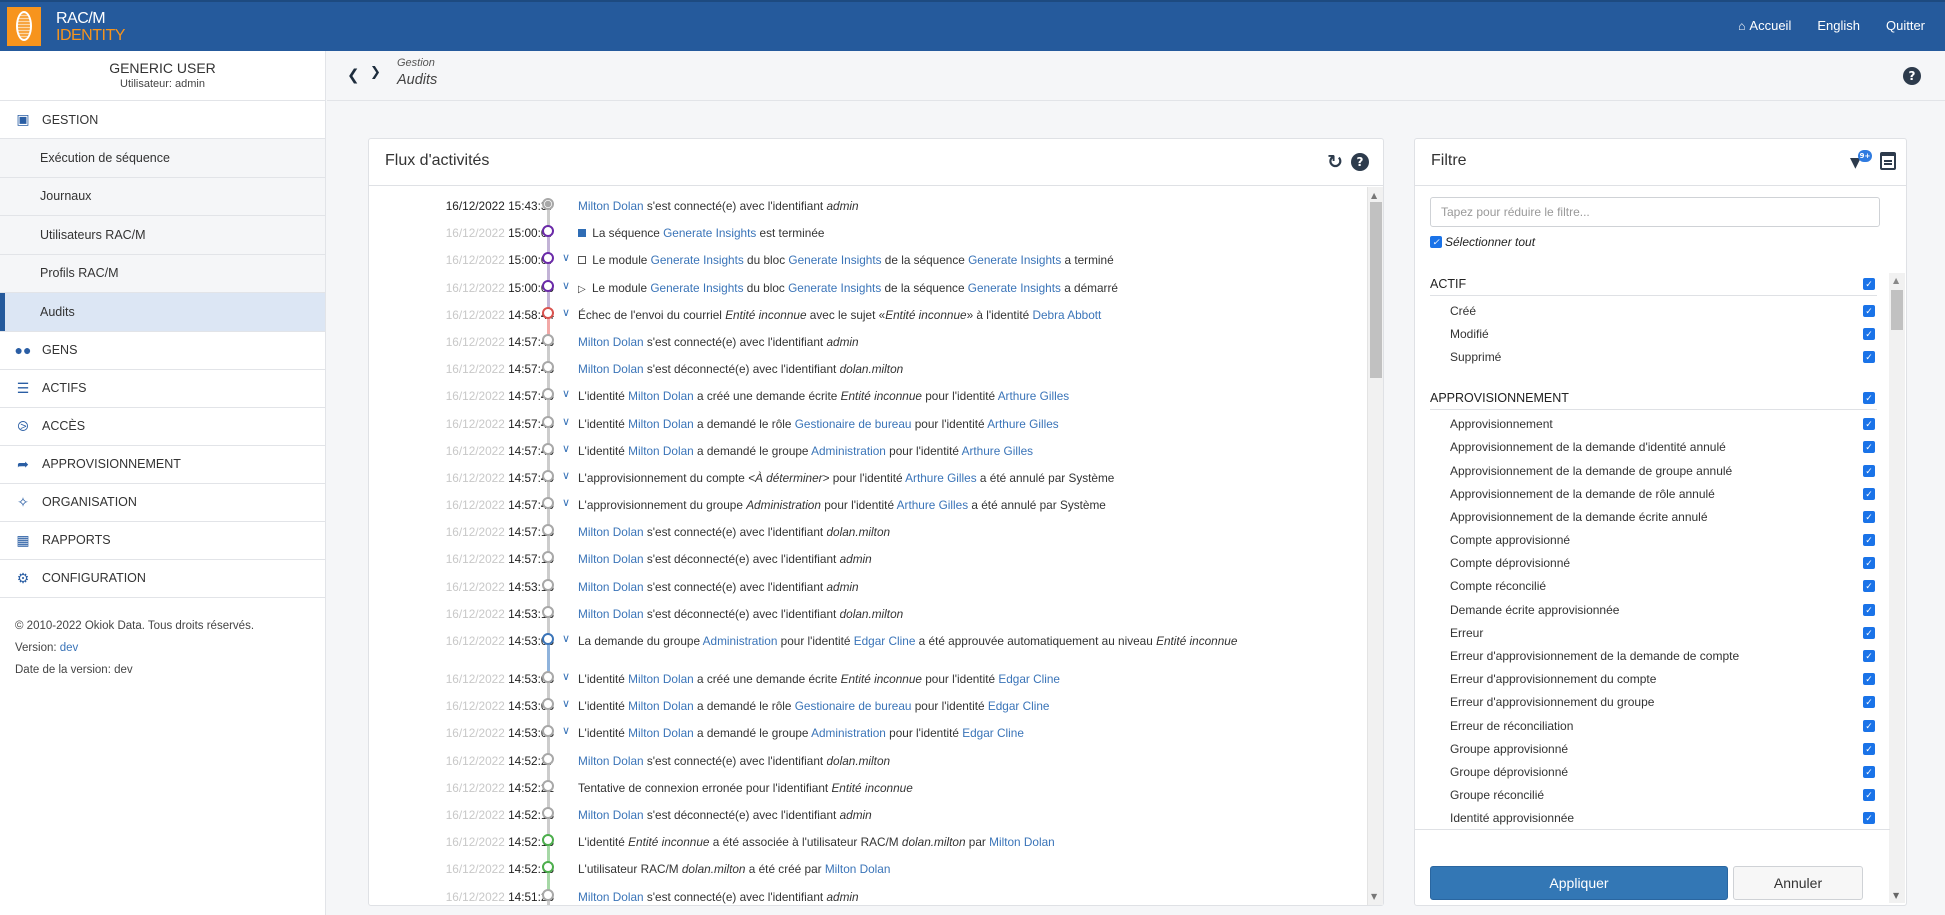  I want to click on filter-item: Groupe approvisionné ✓, so click(1653, 748).